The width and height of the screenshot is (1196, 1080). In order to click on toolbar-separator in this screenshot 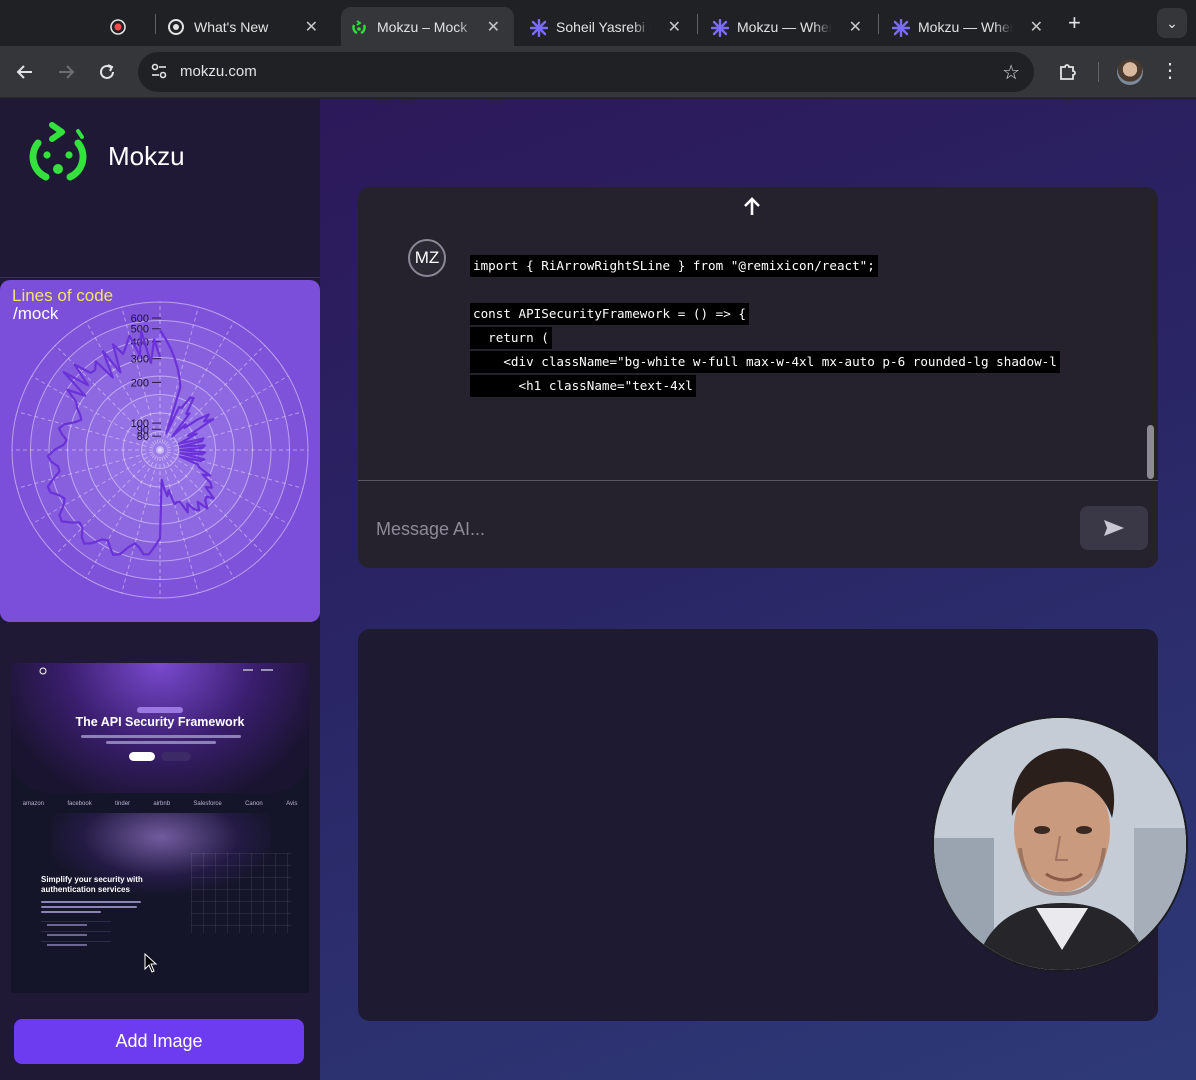, I will do `click(1098, 72)`.